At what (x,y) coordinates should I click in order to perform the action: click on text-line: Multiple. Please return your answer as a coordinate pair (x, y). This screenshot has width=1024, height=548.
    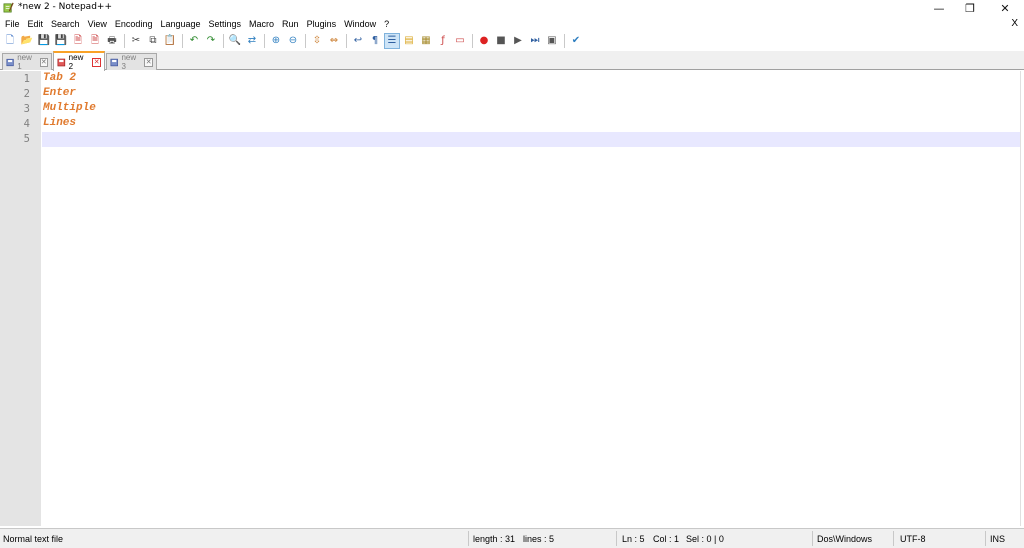
    Looking at the image, I should click on (69, 108).